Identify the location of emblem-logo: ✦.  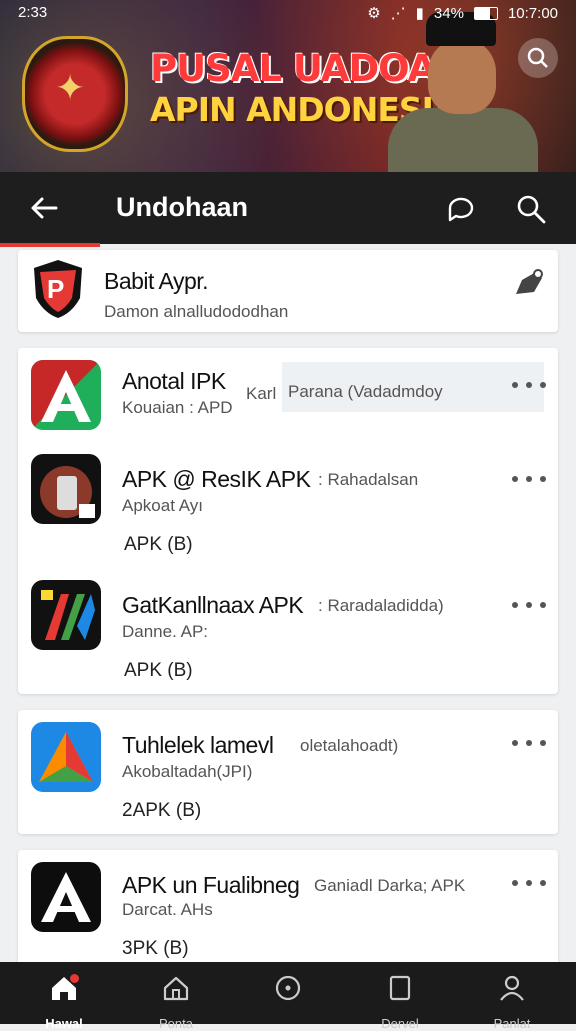
(75, 94).